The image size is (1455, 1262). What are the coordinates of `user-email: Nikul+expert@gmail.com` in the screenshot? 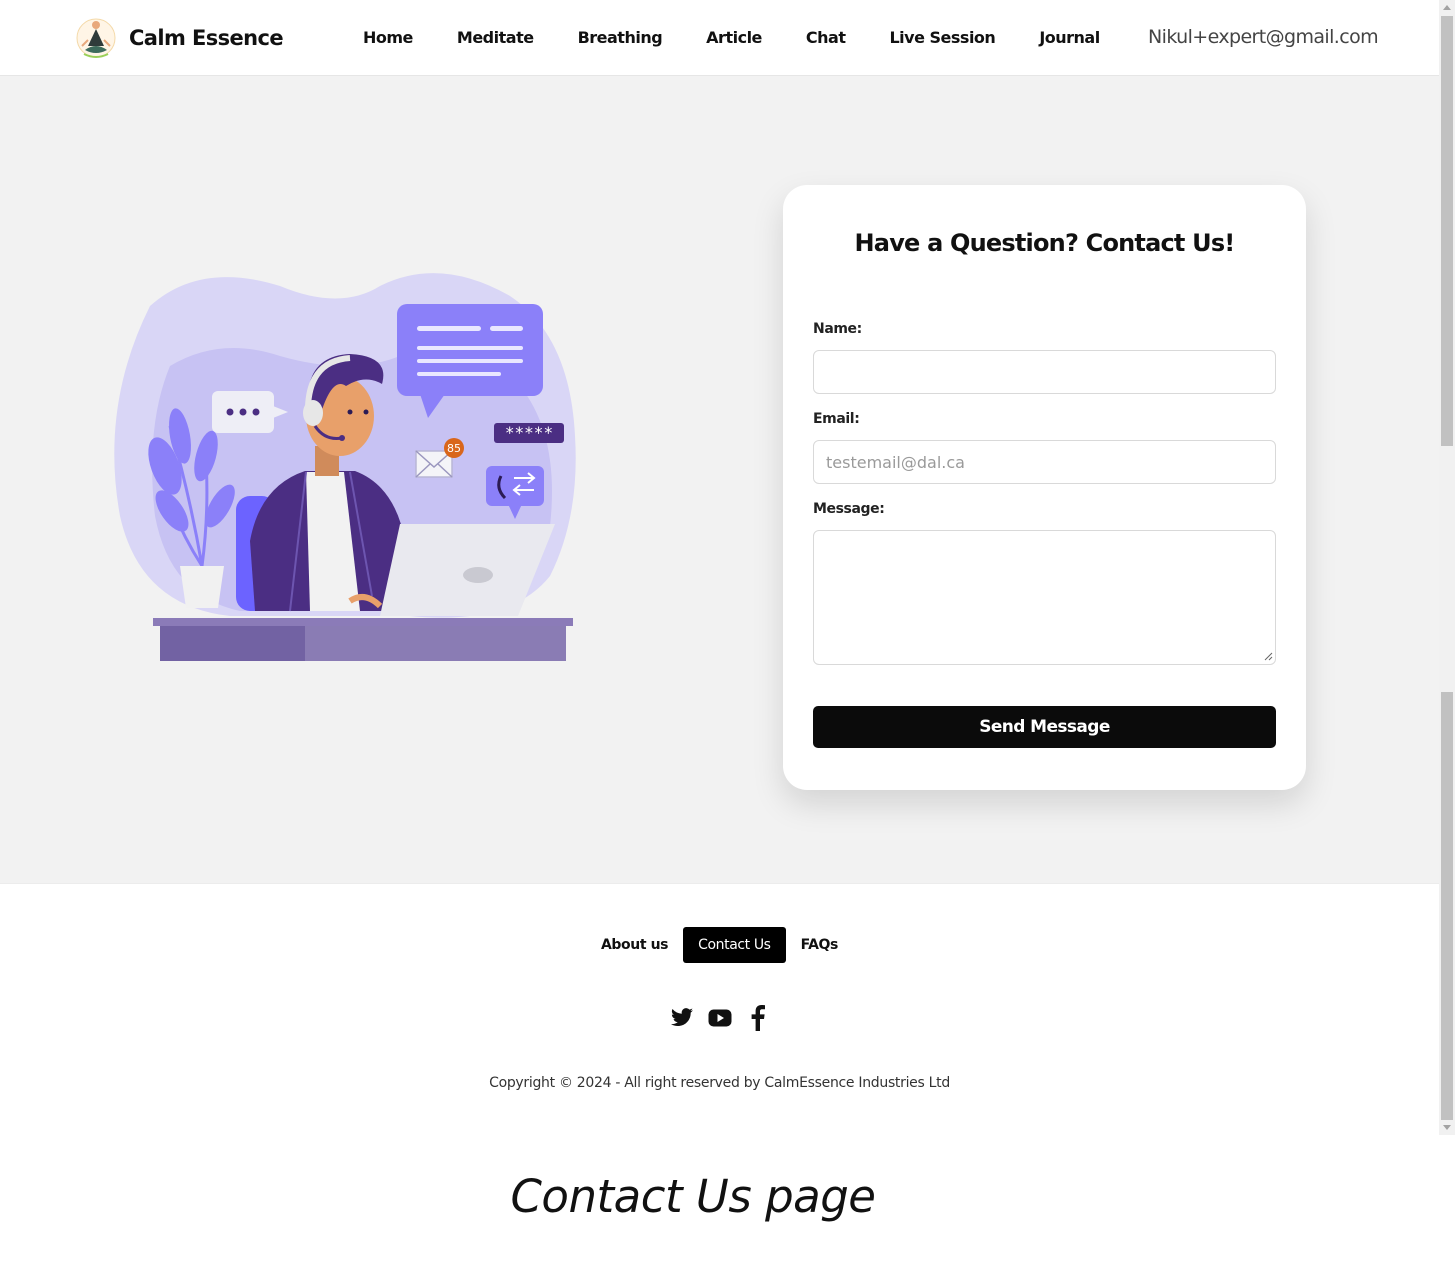 It's located at (1263, 37).